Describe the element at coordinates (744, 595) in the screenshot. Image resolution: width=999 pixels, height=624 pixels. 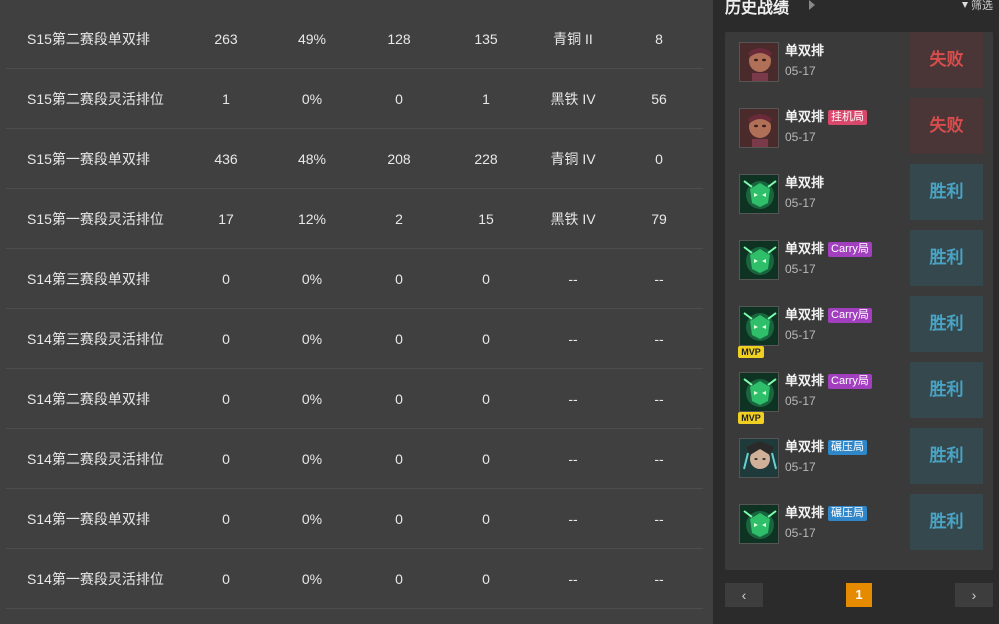
I see `prev-page-button: ‹` at that location.